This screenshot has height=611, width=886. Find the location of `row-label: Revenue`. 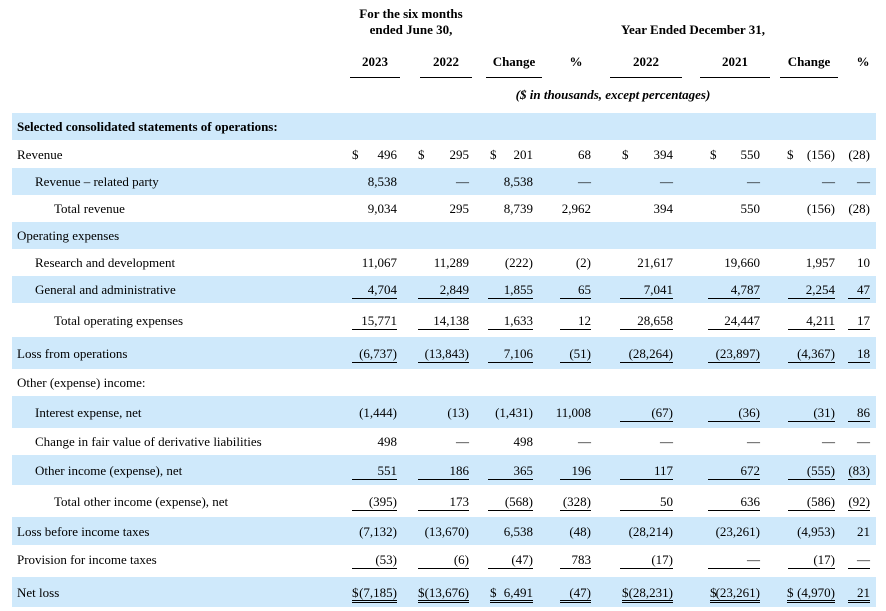

row-label: Revenue is located at coordinates (40, 154).